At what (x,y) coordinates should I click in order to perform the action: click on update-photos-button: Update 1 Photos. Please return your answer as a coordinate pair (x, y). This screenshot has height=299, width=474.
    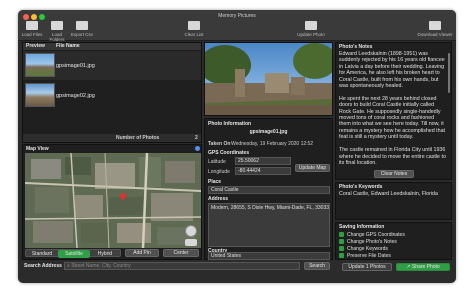
    Looking at the image, I should click on (367, 267).